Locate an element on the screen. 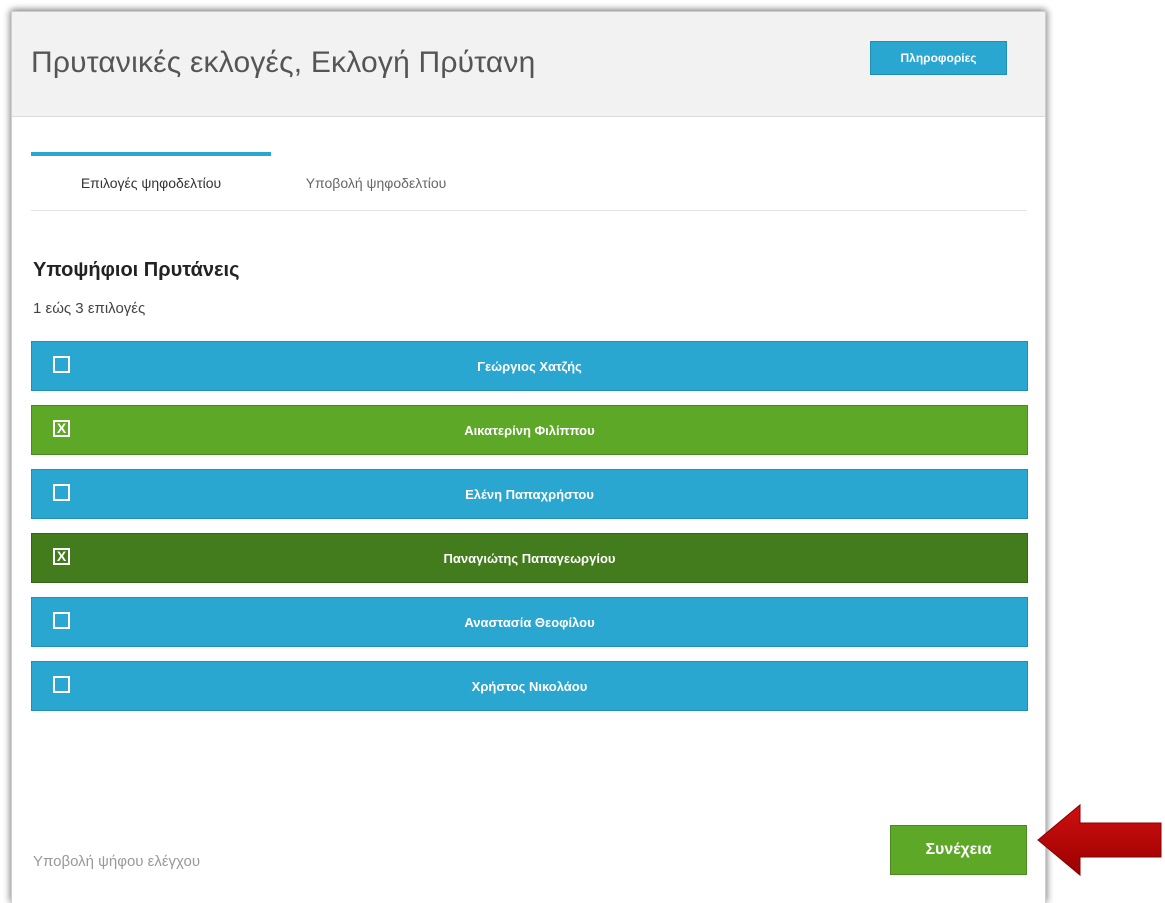 This screenshot has width=1165, height=903. candidate-option: Γεώργιος Χατζής is located at coordinates (529, 366).